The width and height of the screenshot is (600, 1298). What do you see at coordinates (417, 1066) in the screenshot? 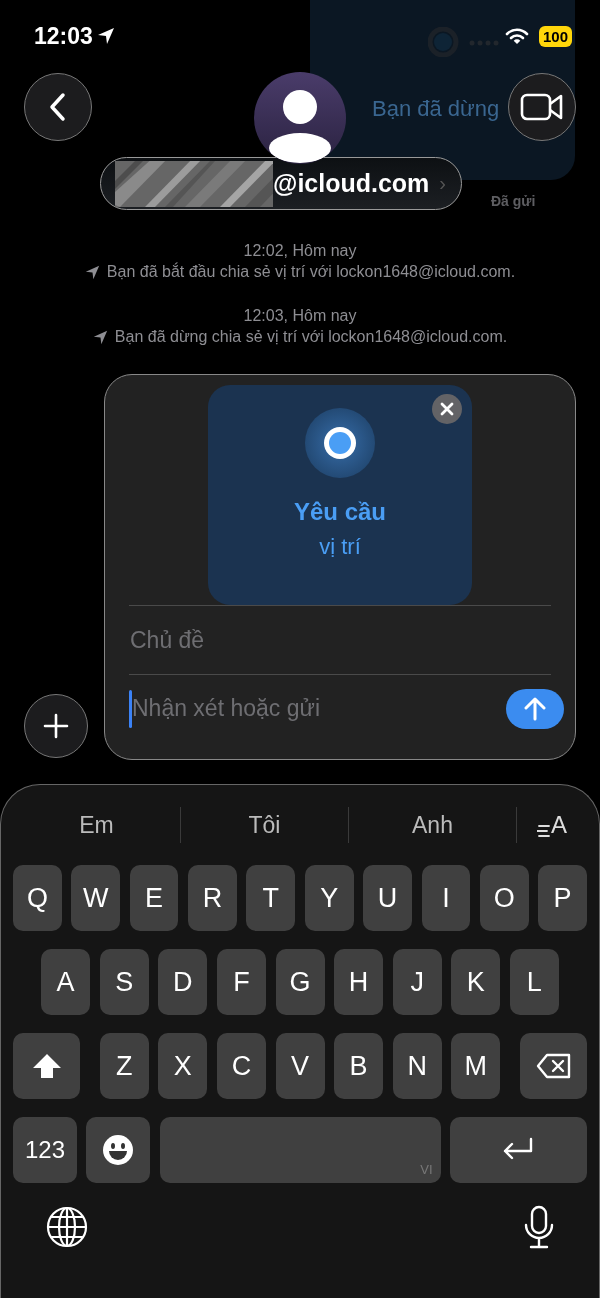
I see `key: N` at bounding box center [417, 1066].